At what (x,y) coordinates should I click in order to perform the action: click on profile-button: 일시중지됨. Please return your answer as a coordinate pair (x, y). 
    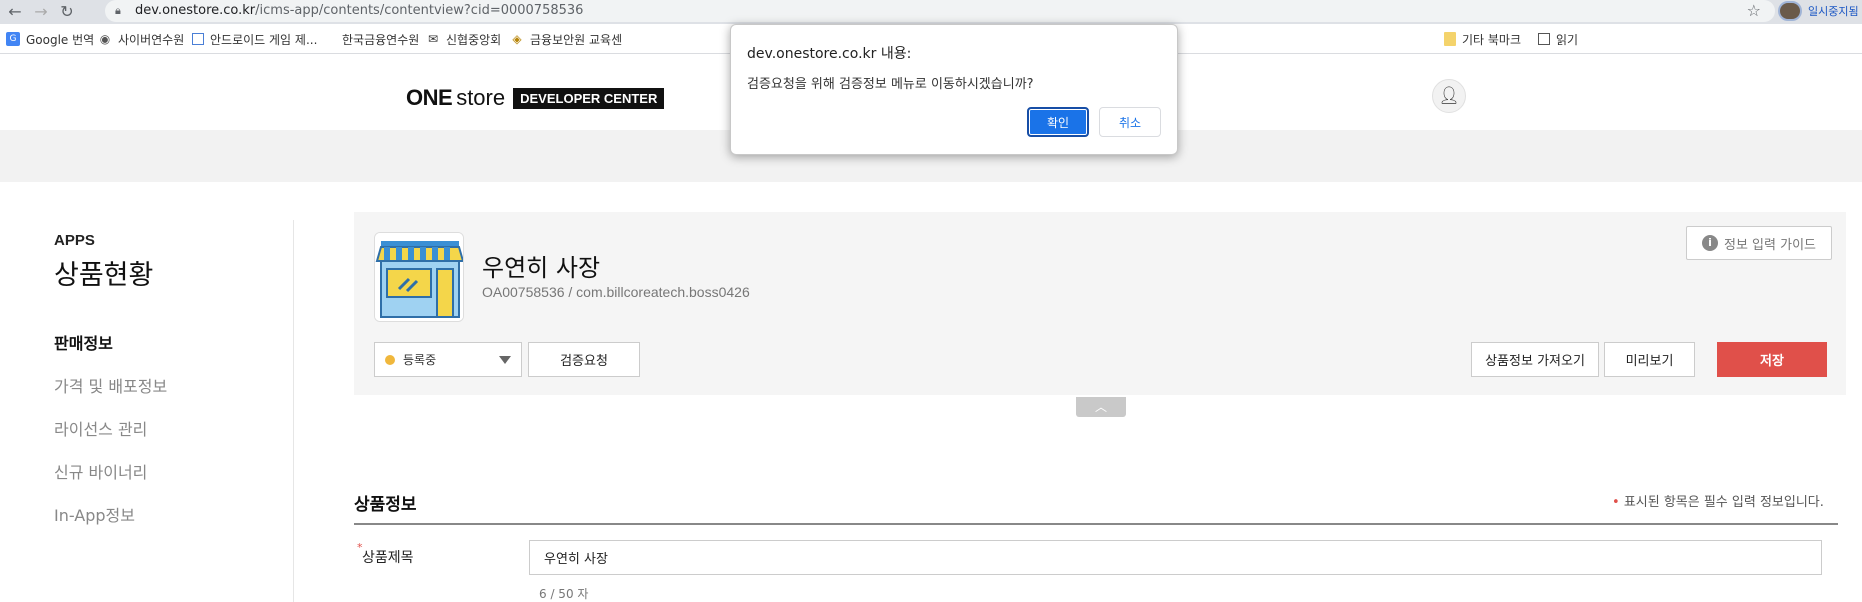
    Looking at the image, I should click on (1818, 11).